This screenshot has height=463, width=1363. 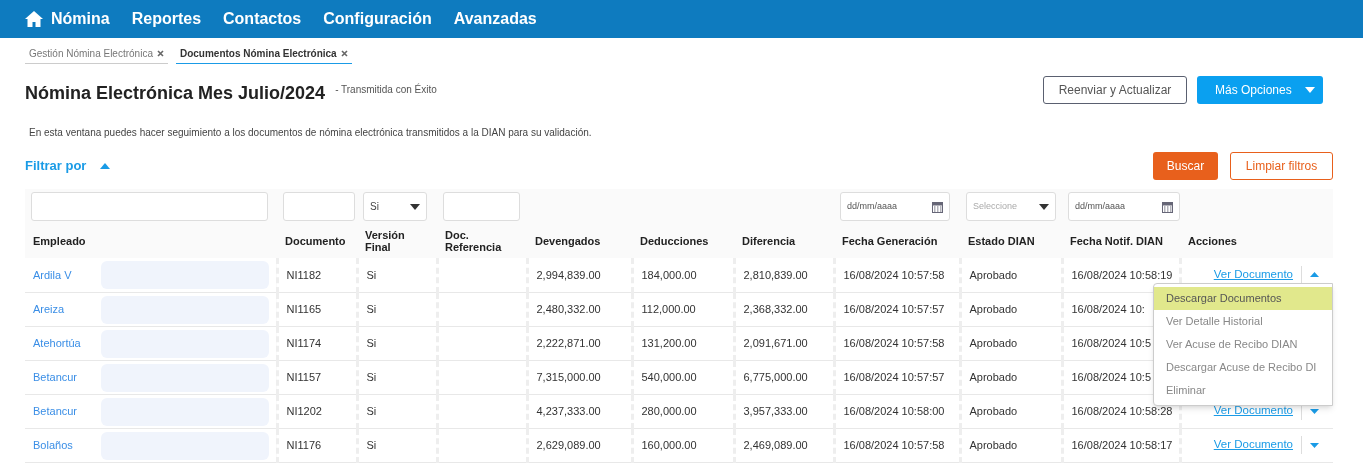 I want to click on employee-link: Areiza, so click(x=49, y=308).